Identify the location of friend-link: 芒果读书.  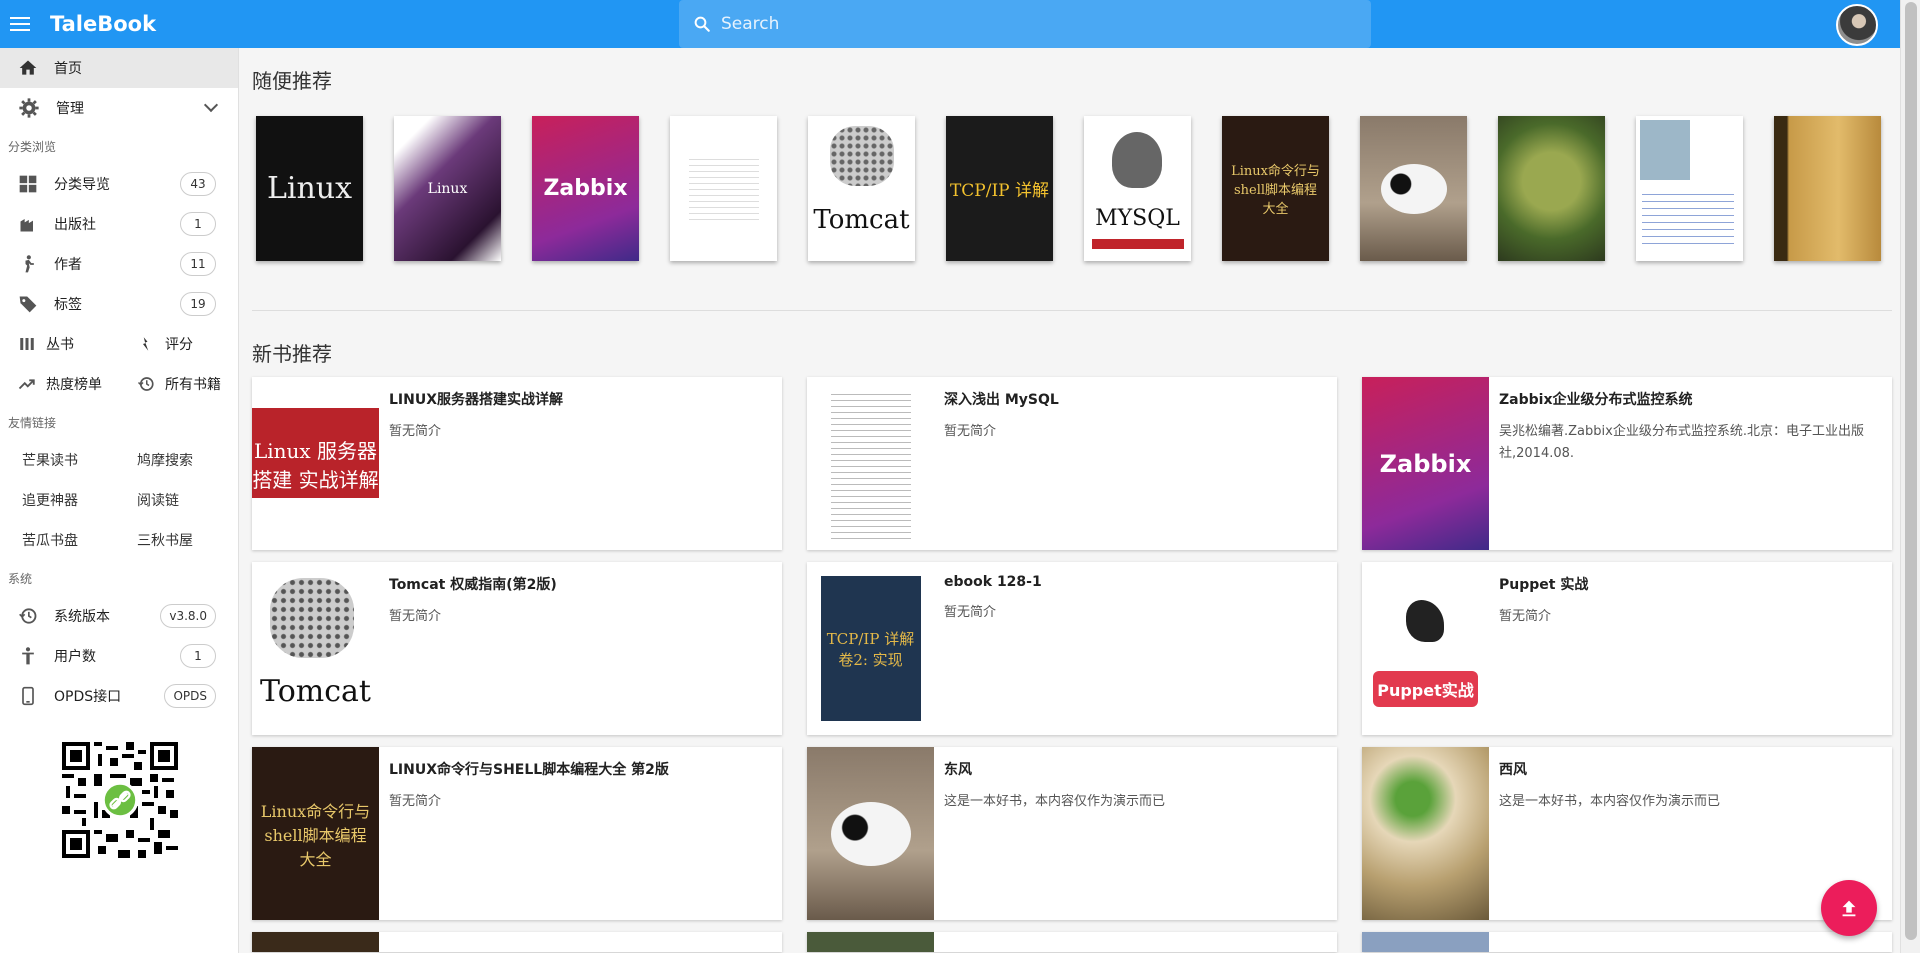
(79, 460).